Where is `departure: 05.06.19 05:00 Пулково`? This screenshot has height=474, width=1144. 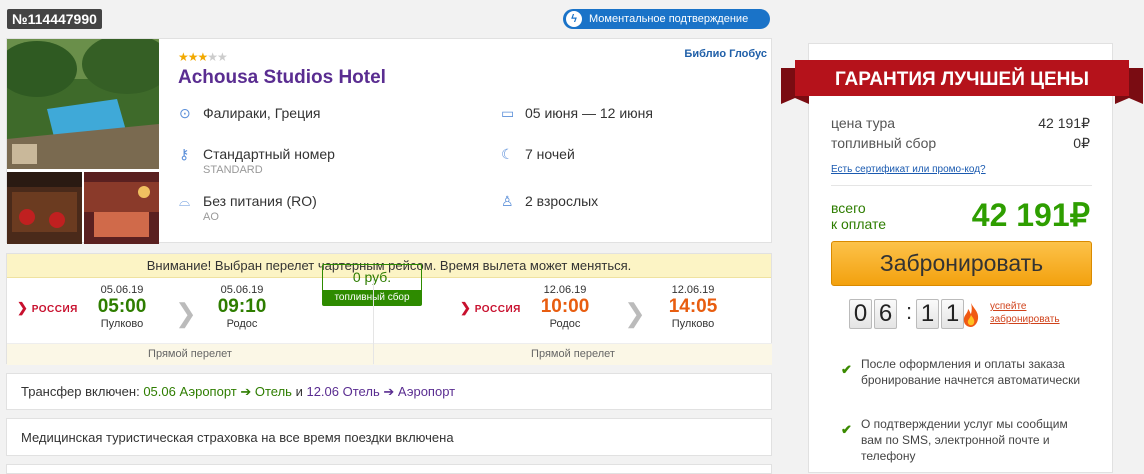
departure: 05.06.19 05:00 Пулково is located at coordinates (122, 307).